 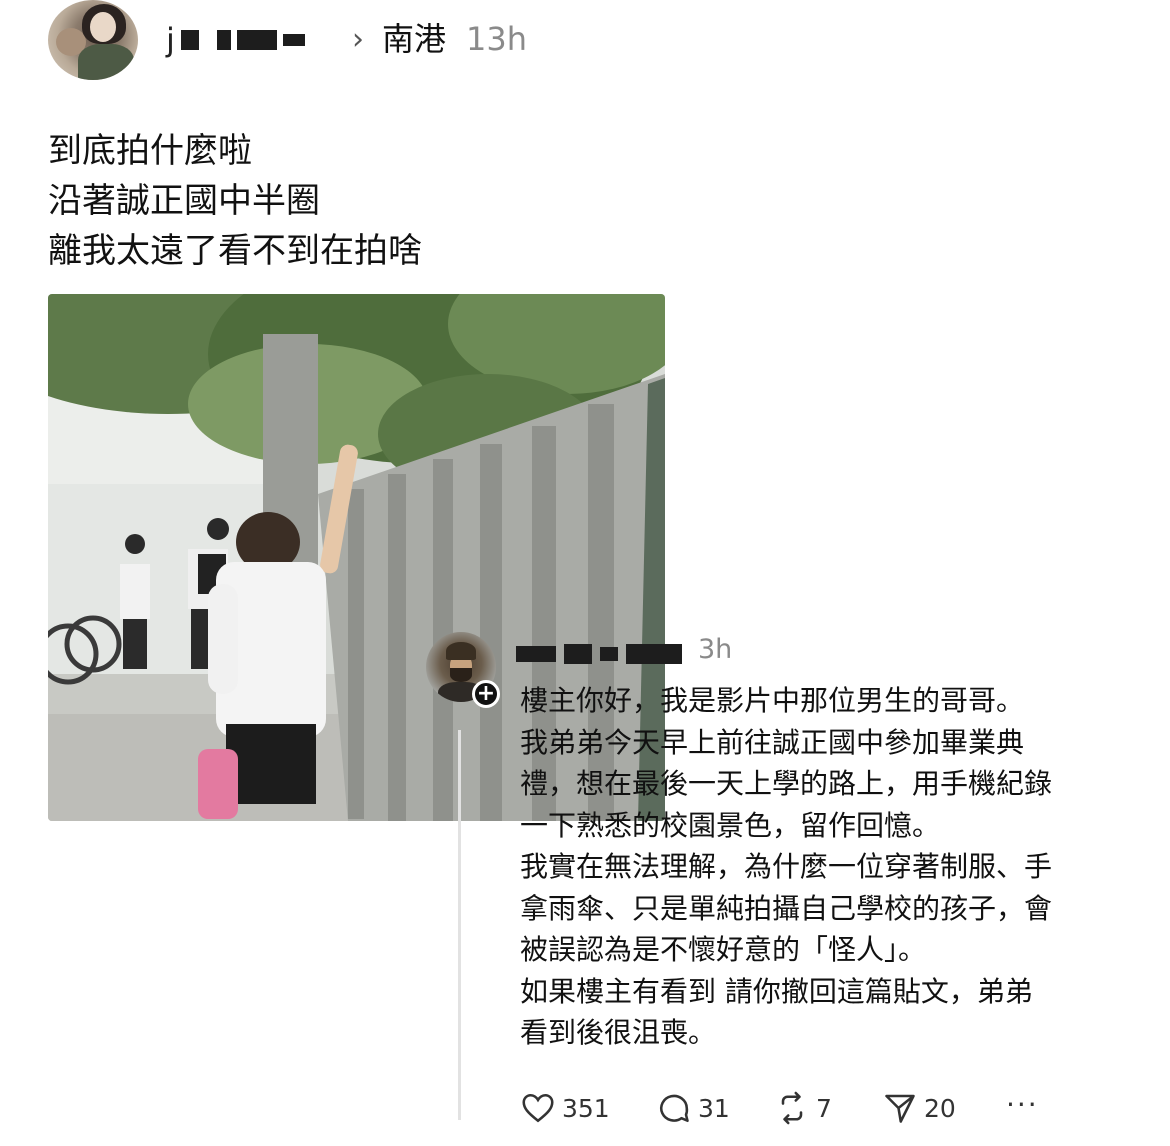 I want to click on thread-connector-line, so click(x=459, y=925).